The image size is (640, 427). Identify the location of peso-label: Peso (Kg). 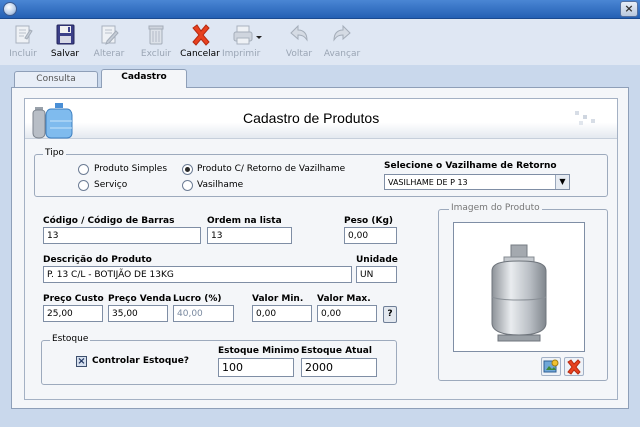
(369, 221).